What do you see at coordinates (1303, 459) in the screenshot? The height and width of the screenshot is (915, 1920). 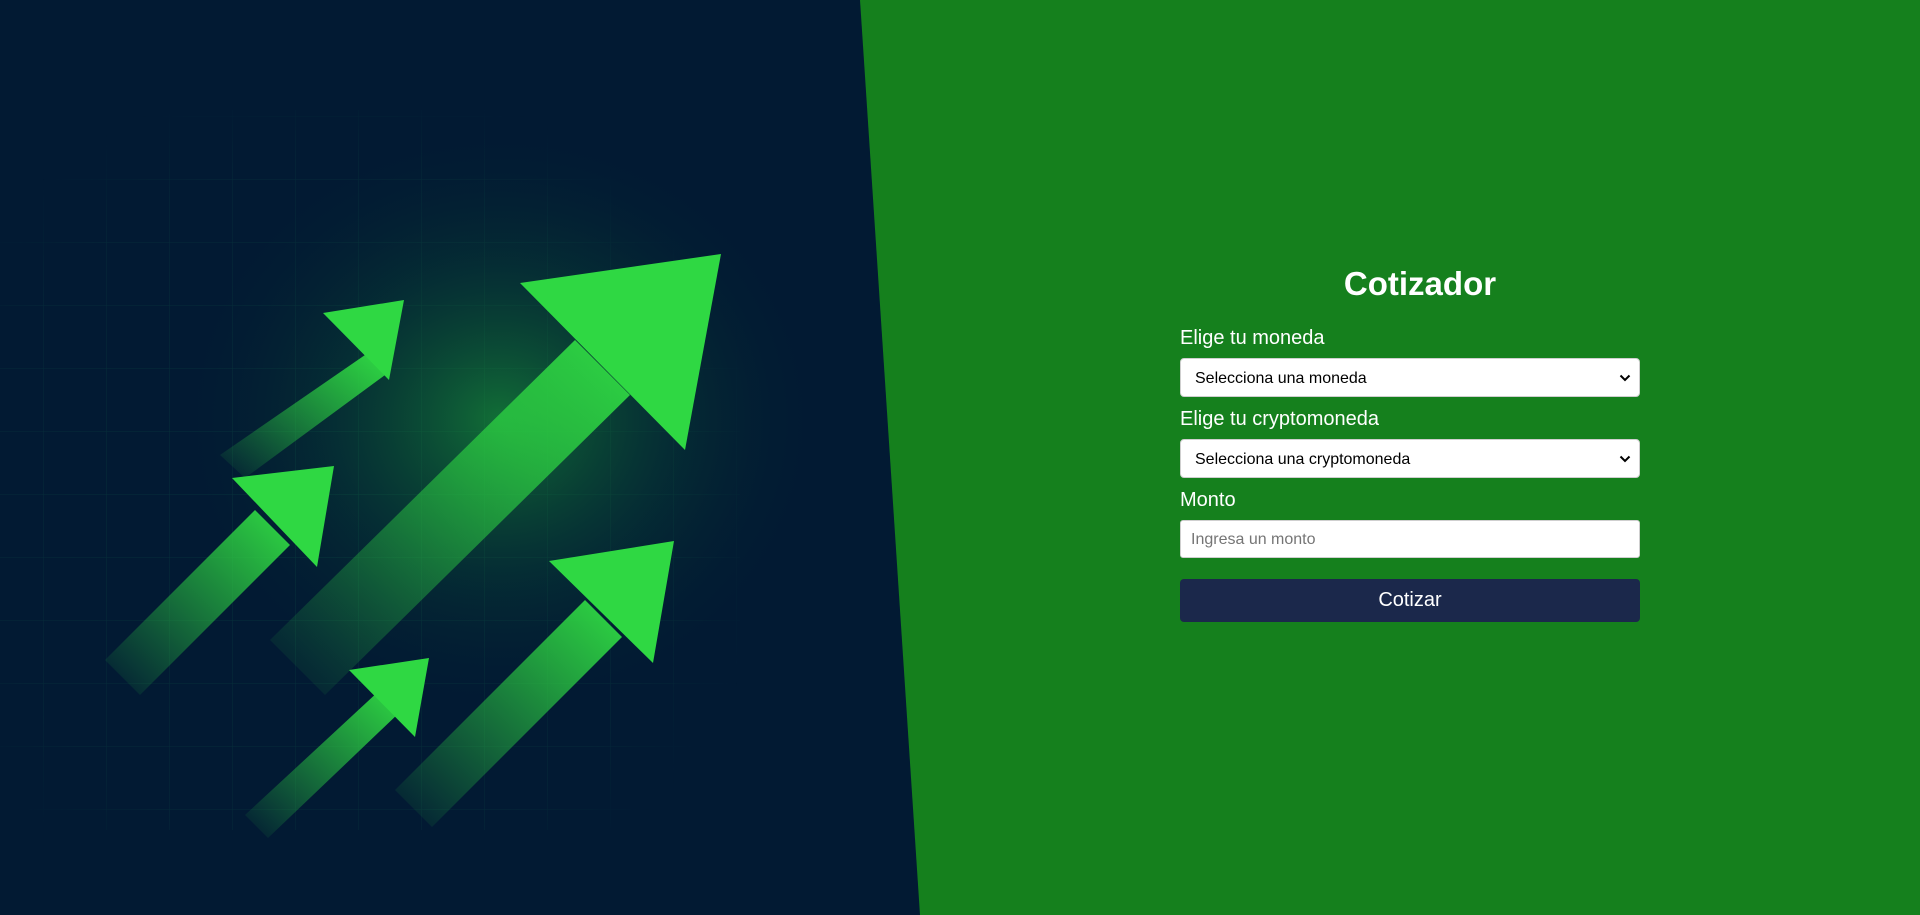 I see `crypto-select-value: Selecciona una cryptomoneda` at bounding box center [1303, 459].